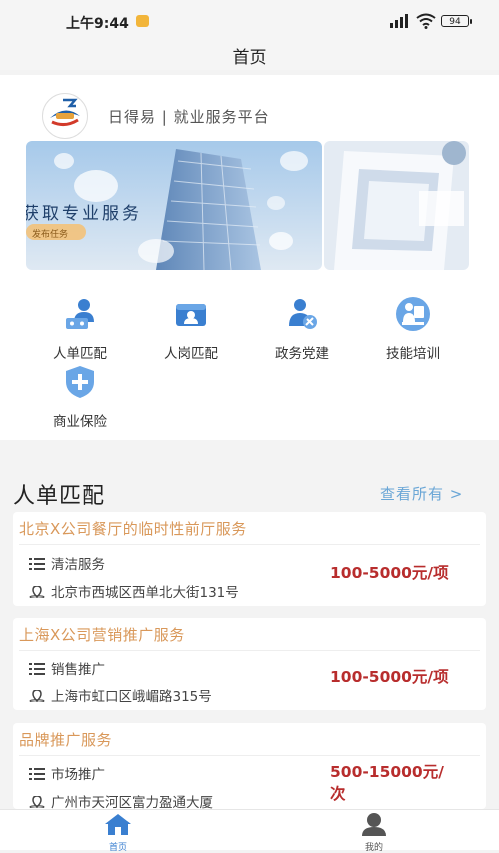 The width and height of the screenshot is (499, 853). I want to click on home-icon, so click(118, 824).